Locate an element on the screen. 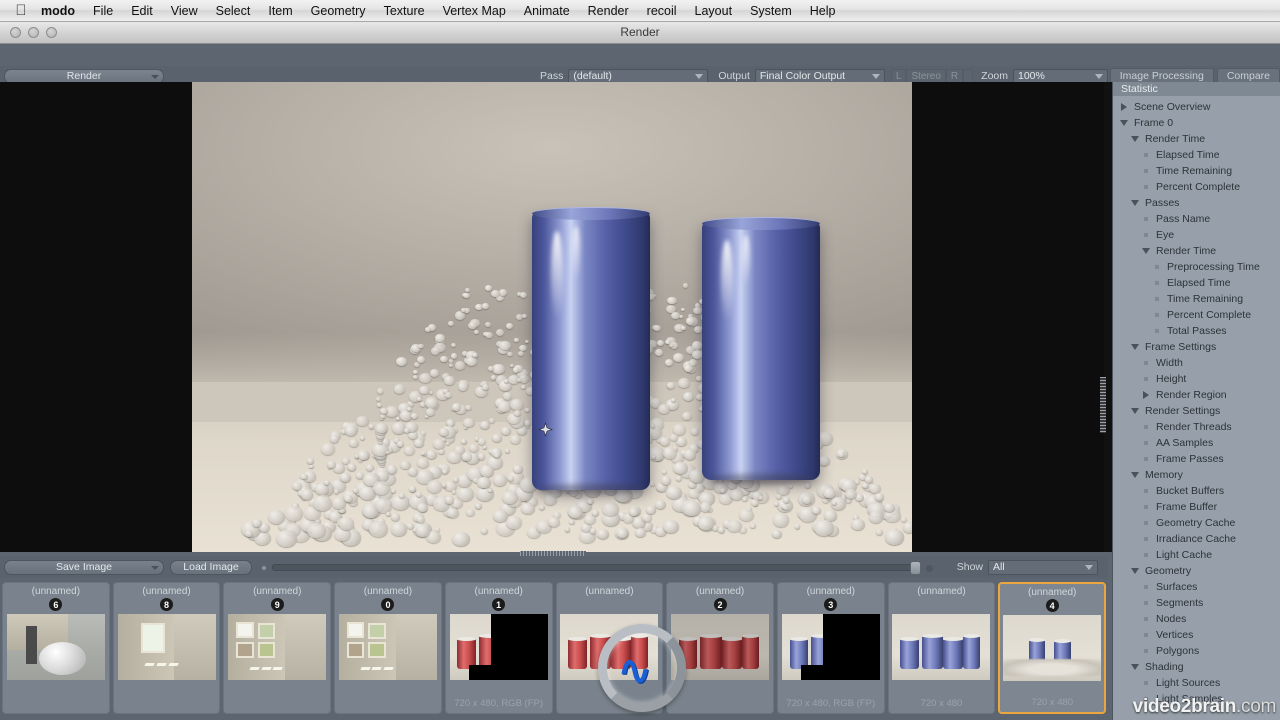 The height and width of the screenshot is (720, 1280). menu-item-modo: modo is located at coordinates (58, 11).